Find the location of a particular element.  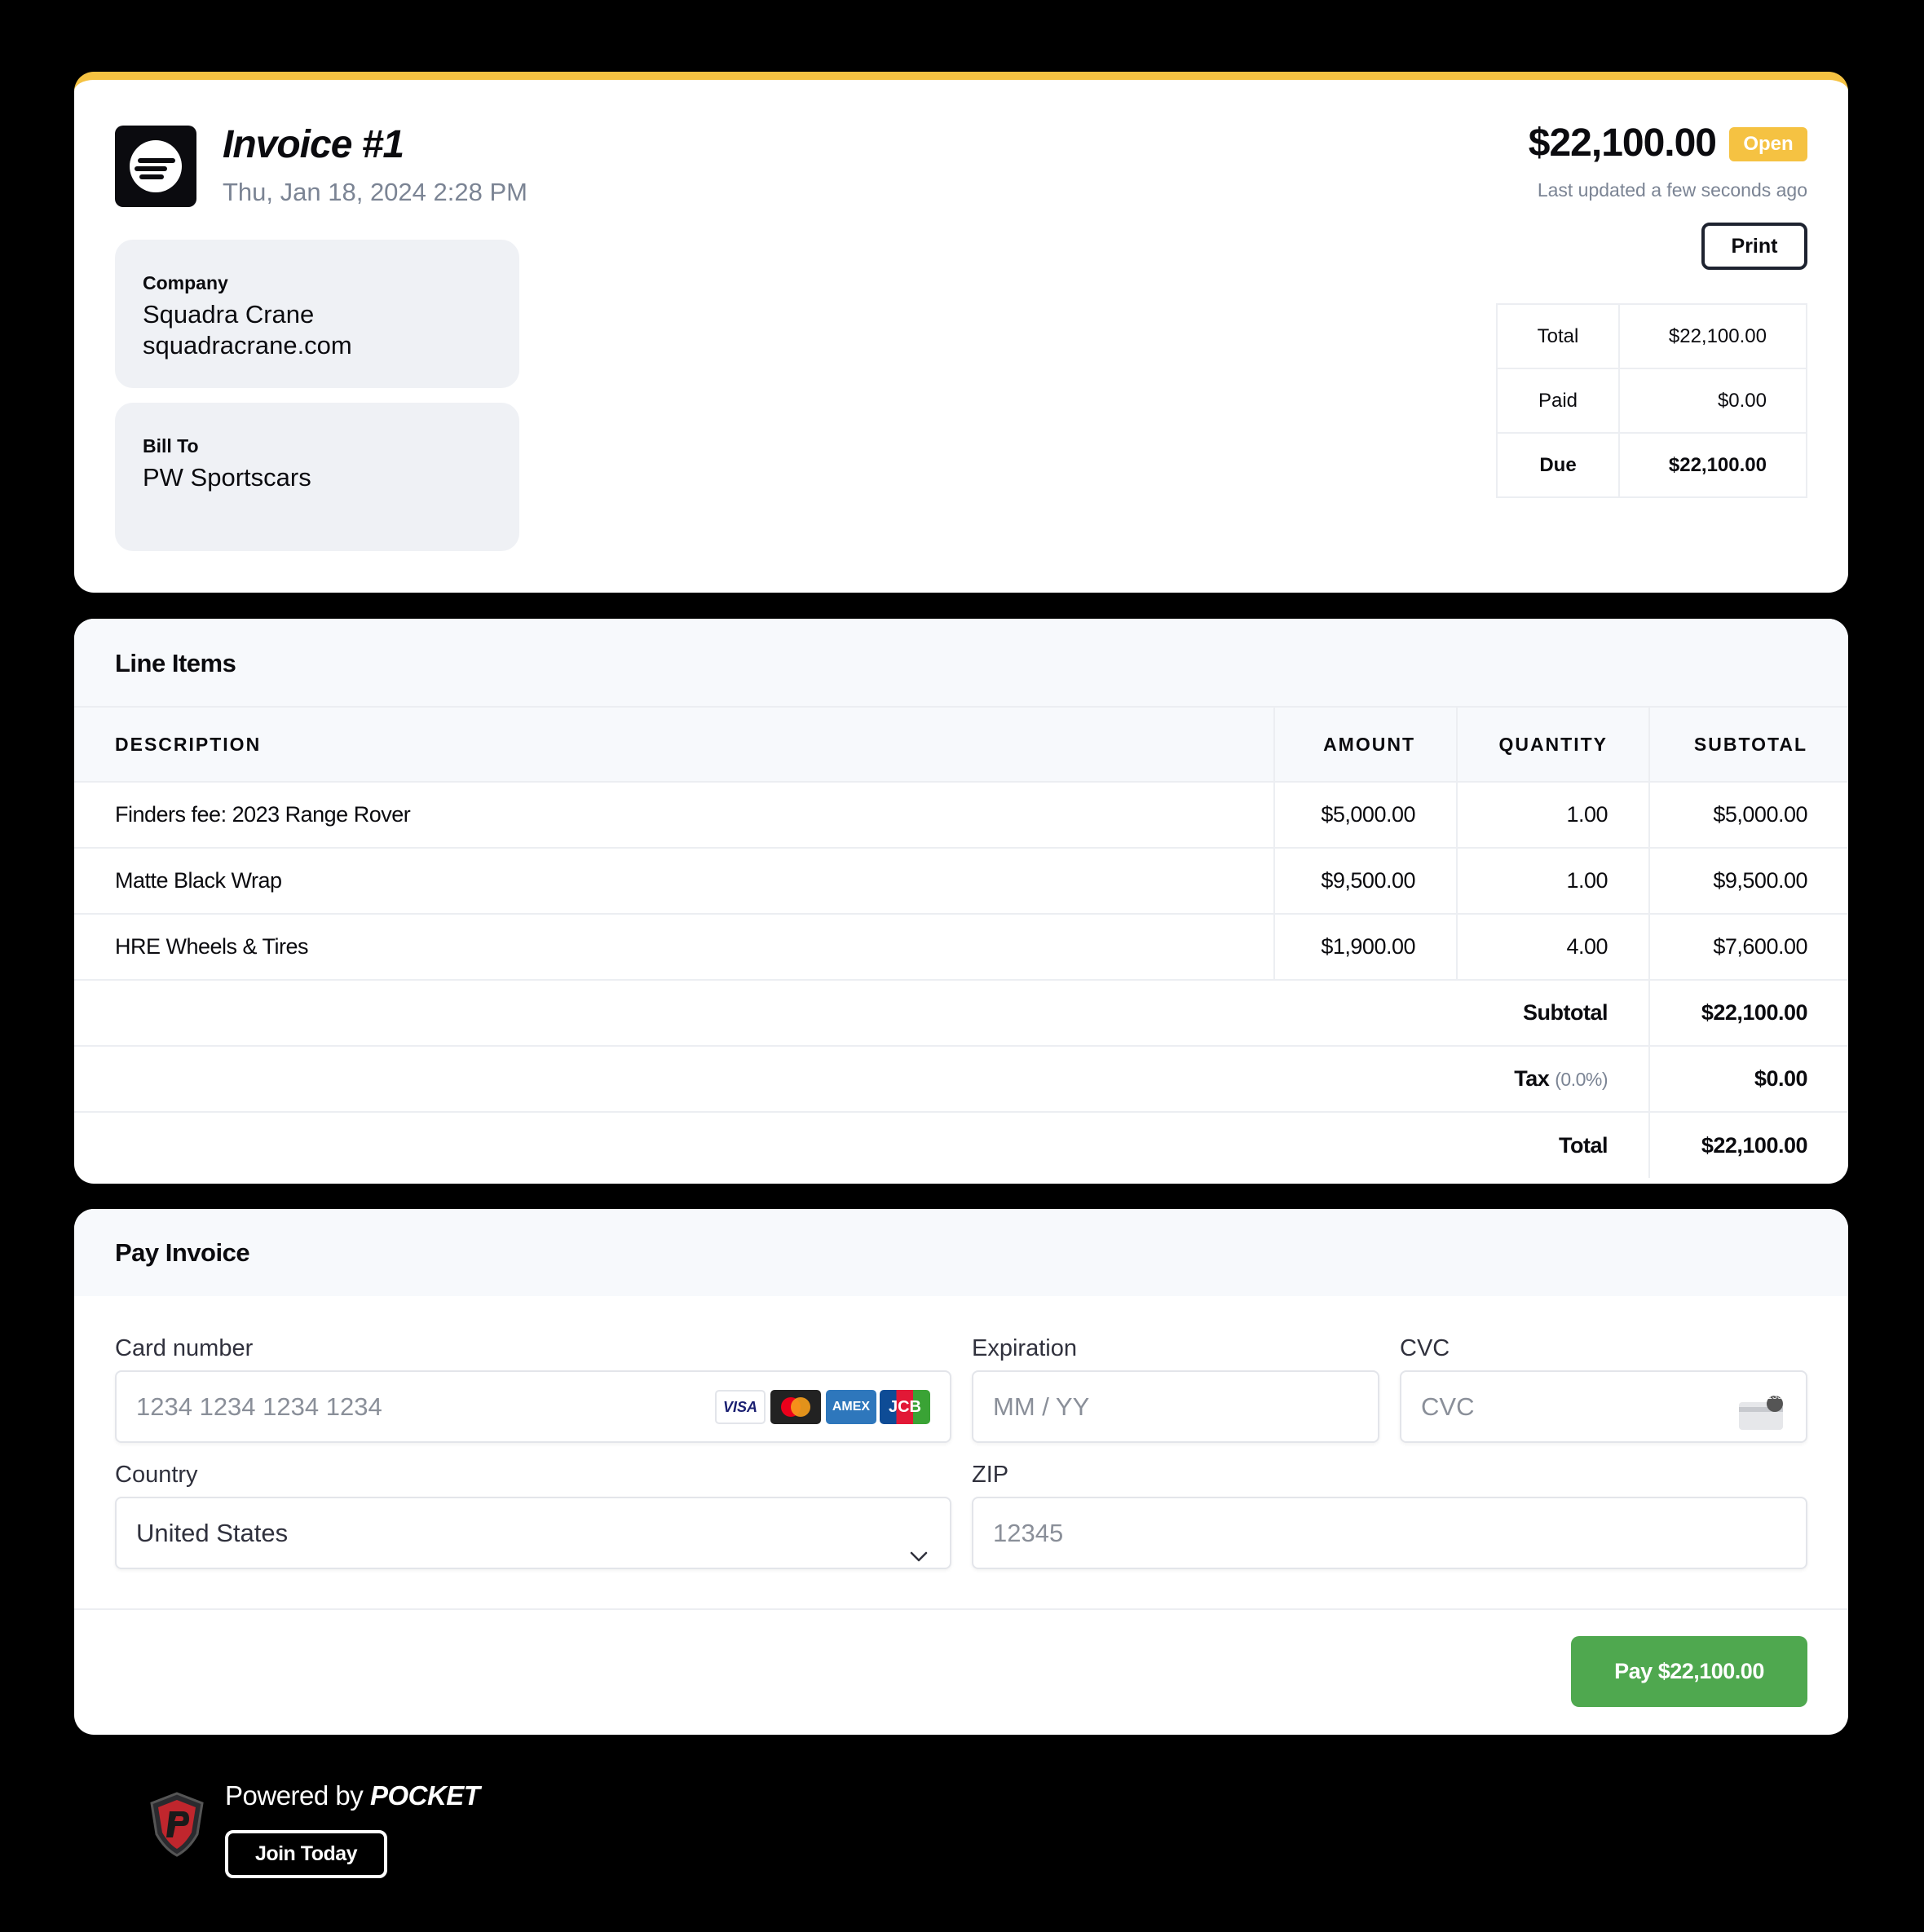

invoice-title: Invoice #1 is located at coordinates (313, 144).